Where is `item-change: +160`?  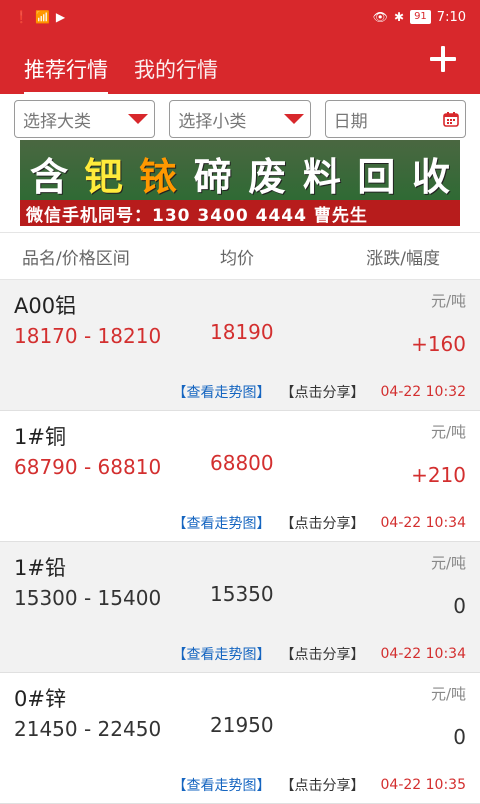 item-change: +160 is located at coordinates (438, 344).